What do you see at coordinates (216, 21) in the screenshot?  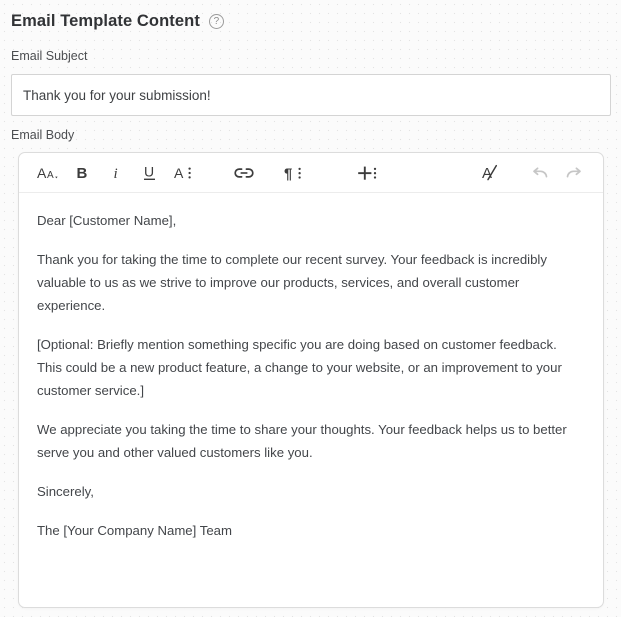 I see `help-circle-icon: ?` at bounding box center [216, 21].